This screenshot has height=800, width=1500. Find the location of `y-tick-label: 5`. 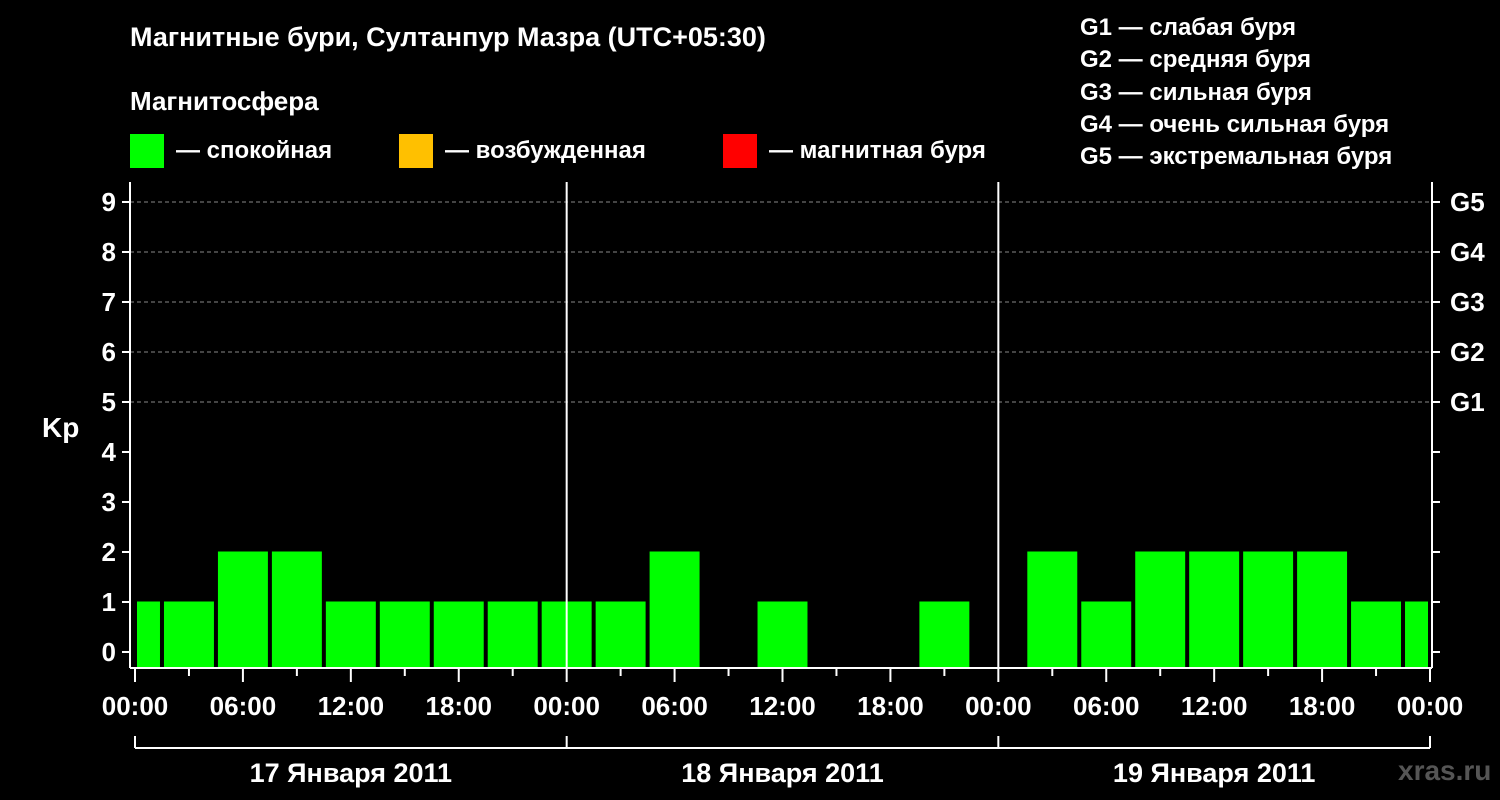

y-tick-label: 5 is located at coordinates (109, 402).